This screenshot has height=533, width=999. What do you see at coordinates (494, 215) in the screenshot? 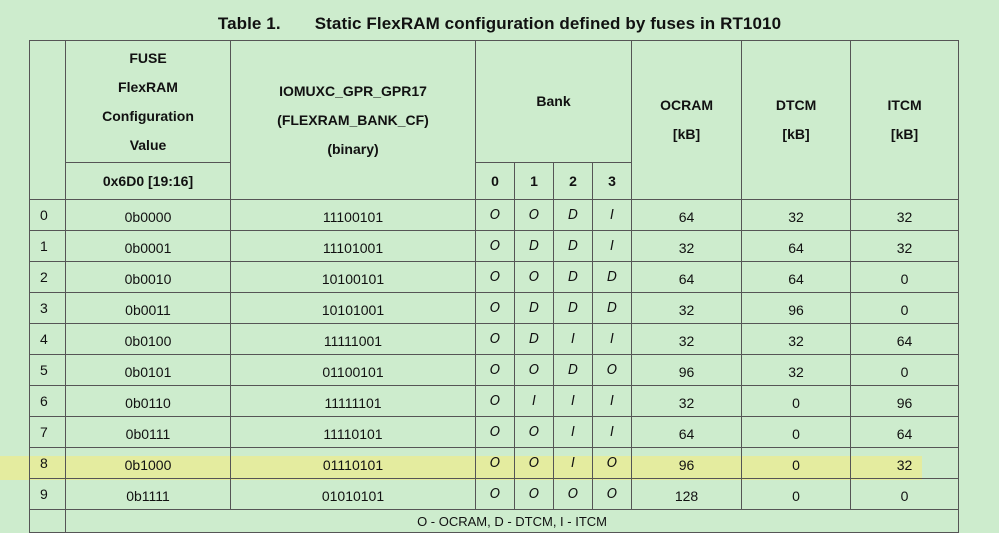
I see `table-row: 0 0b0000 11100101 O O D I 64 32 32` at bounding box center [494, 215].